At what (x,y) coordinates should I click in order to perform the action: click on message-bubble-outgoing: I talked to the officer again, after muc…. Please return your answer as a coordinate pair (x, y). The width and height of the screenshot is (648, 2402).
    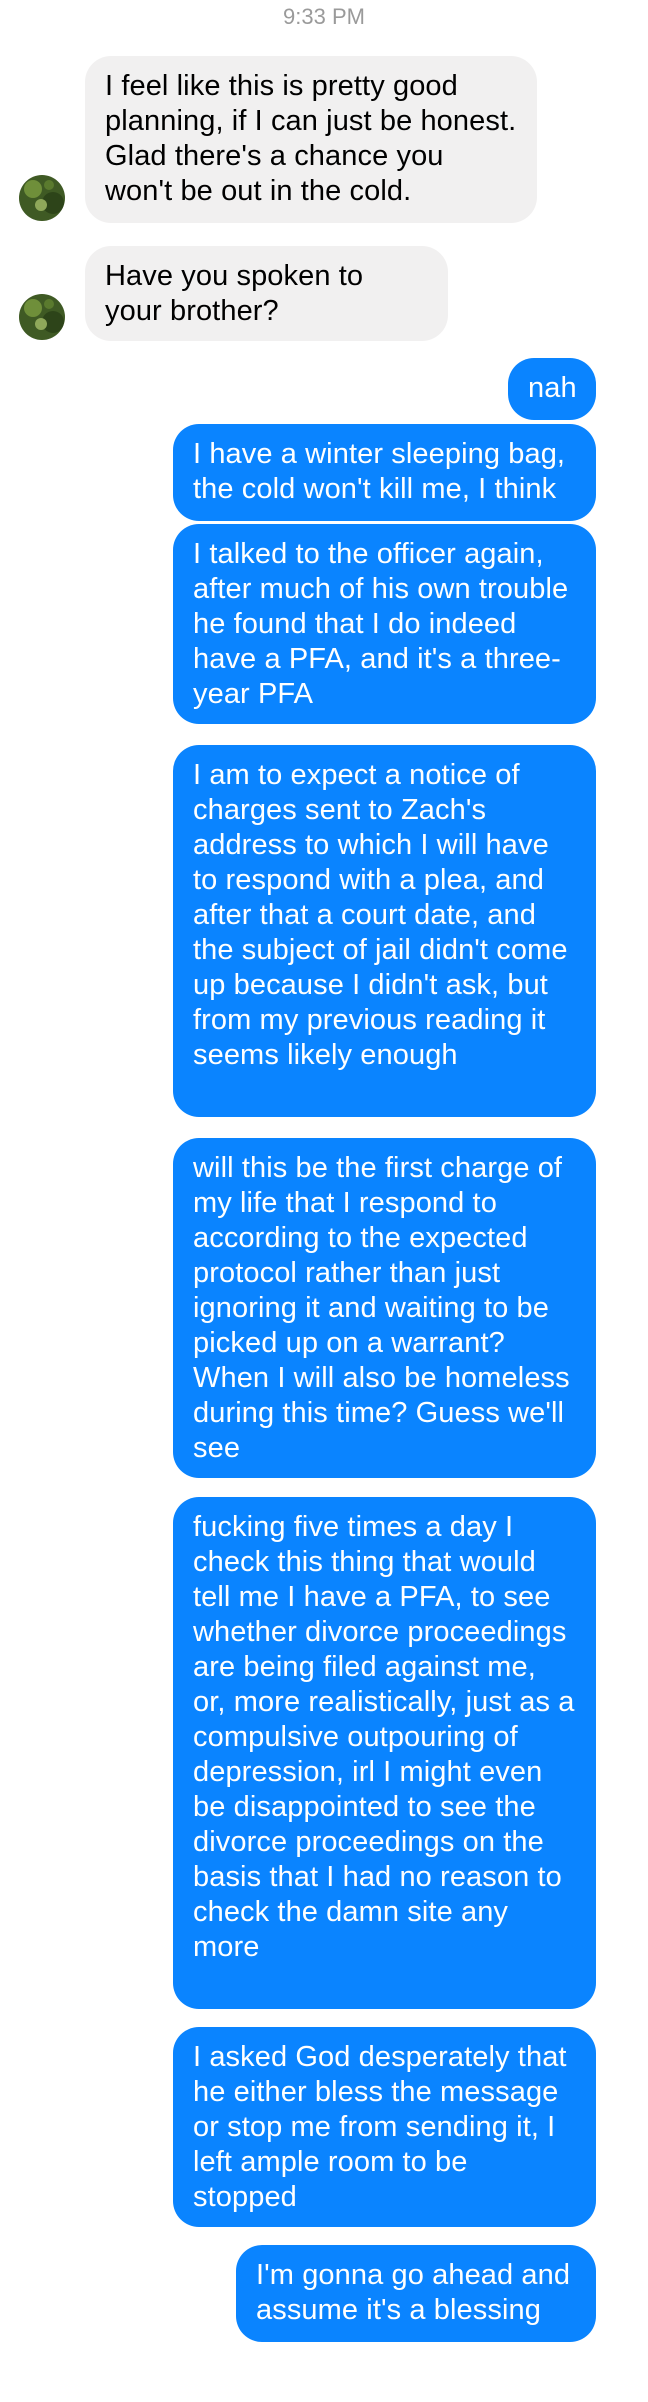
    Looking at the image, I should click on (384, 624).